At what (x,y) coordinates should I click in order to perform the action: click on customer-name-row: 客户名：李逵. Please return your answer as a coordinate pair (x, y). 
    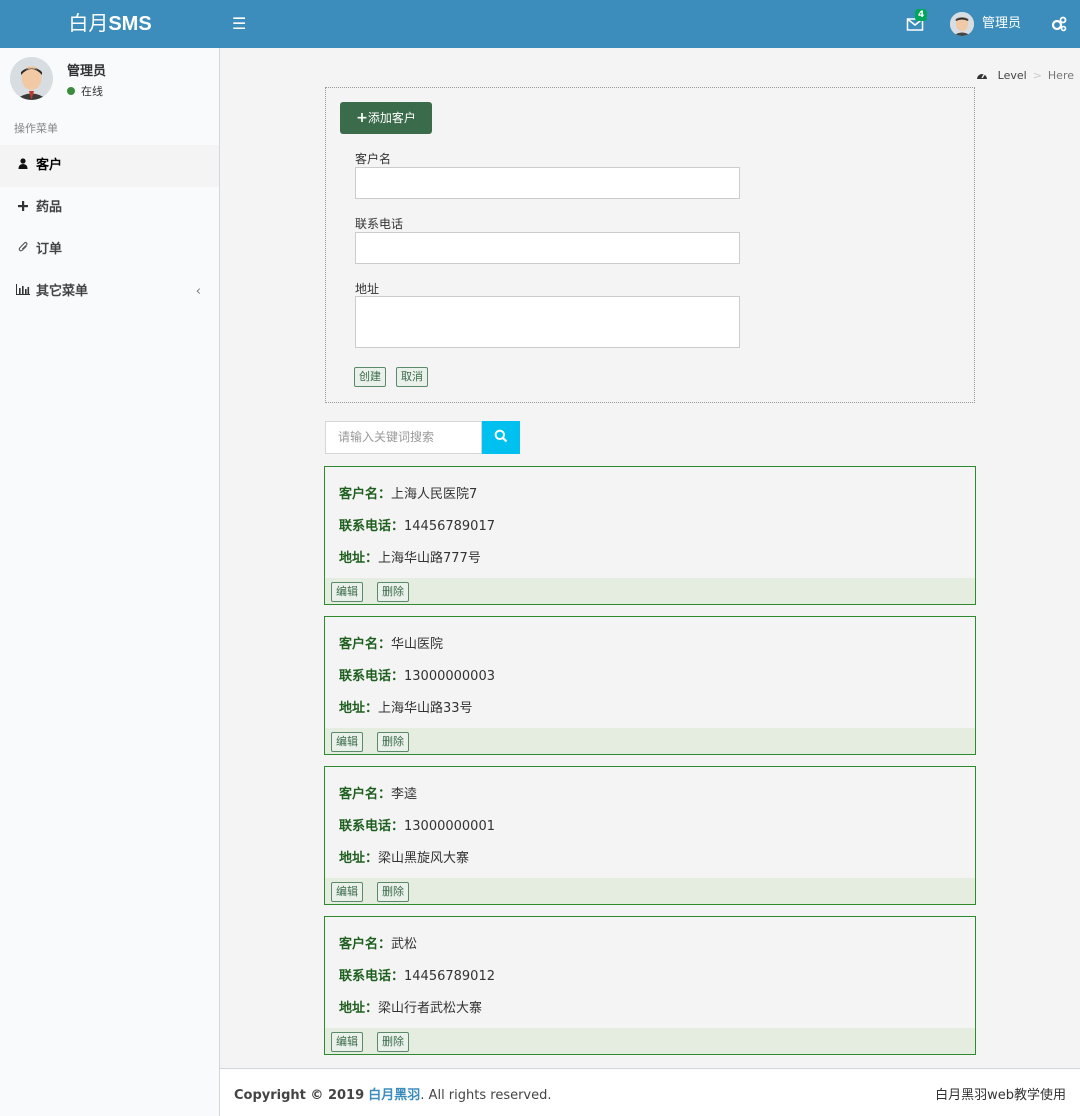
    Looking at the image, I should click on (378, 792).